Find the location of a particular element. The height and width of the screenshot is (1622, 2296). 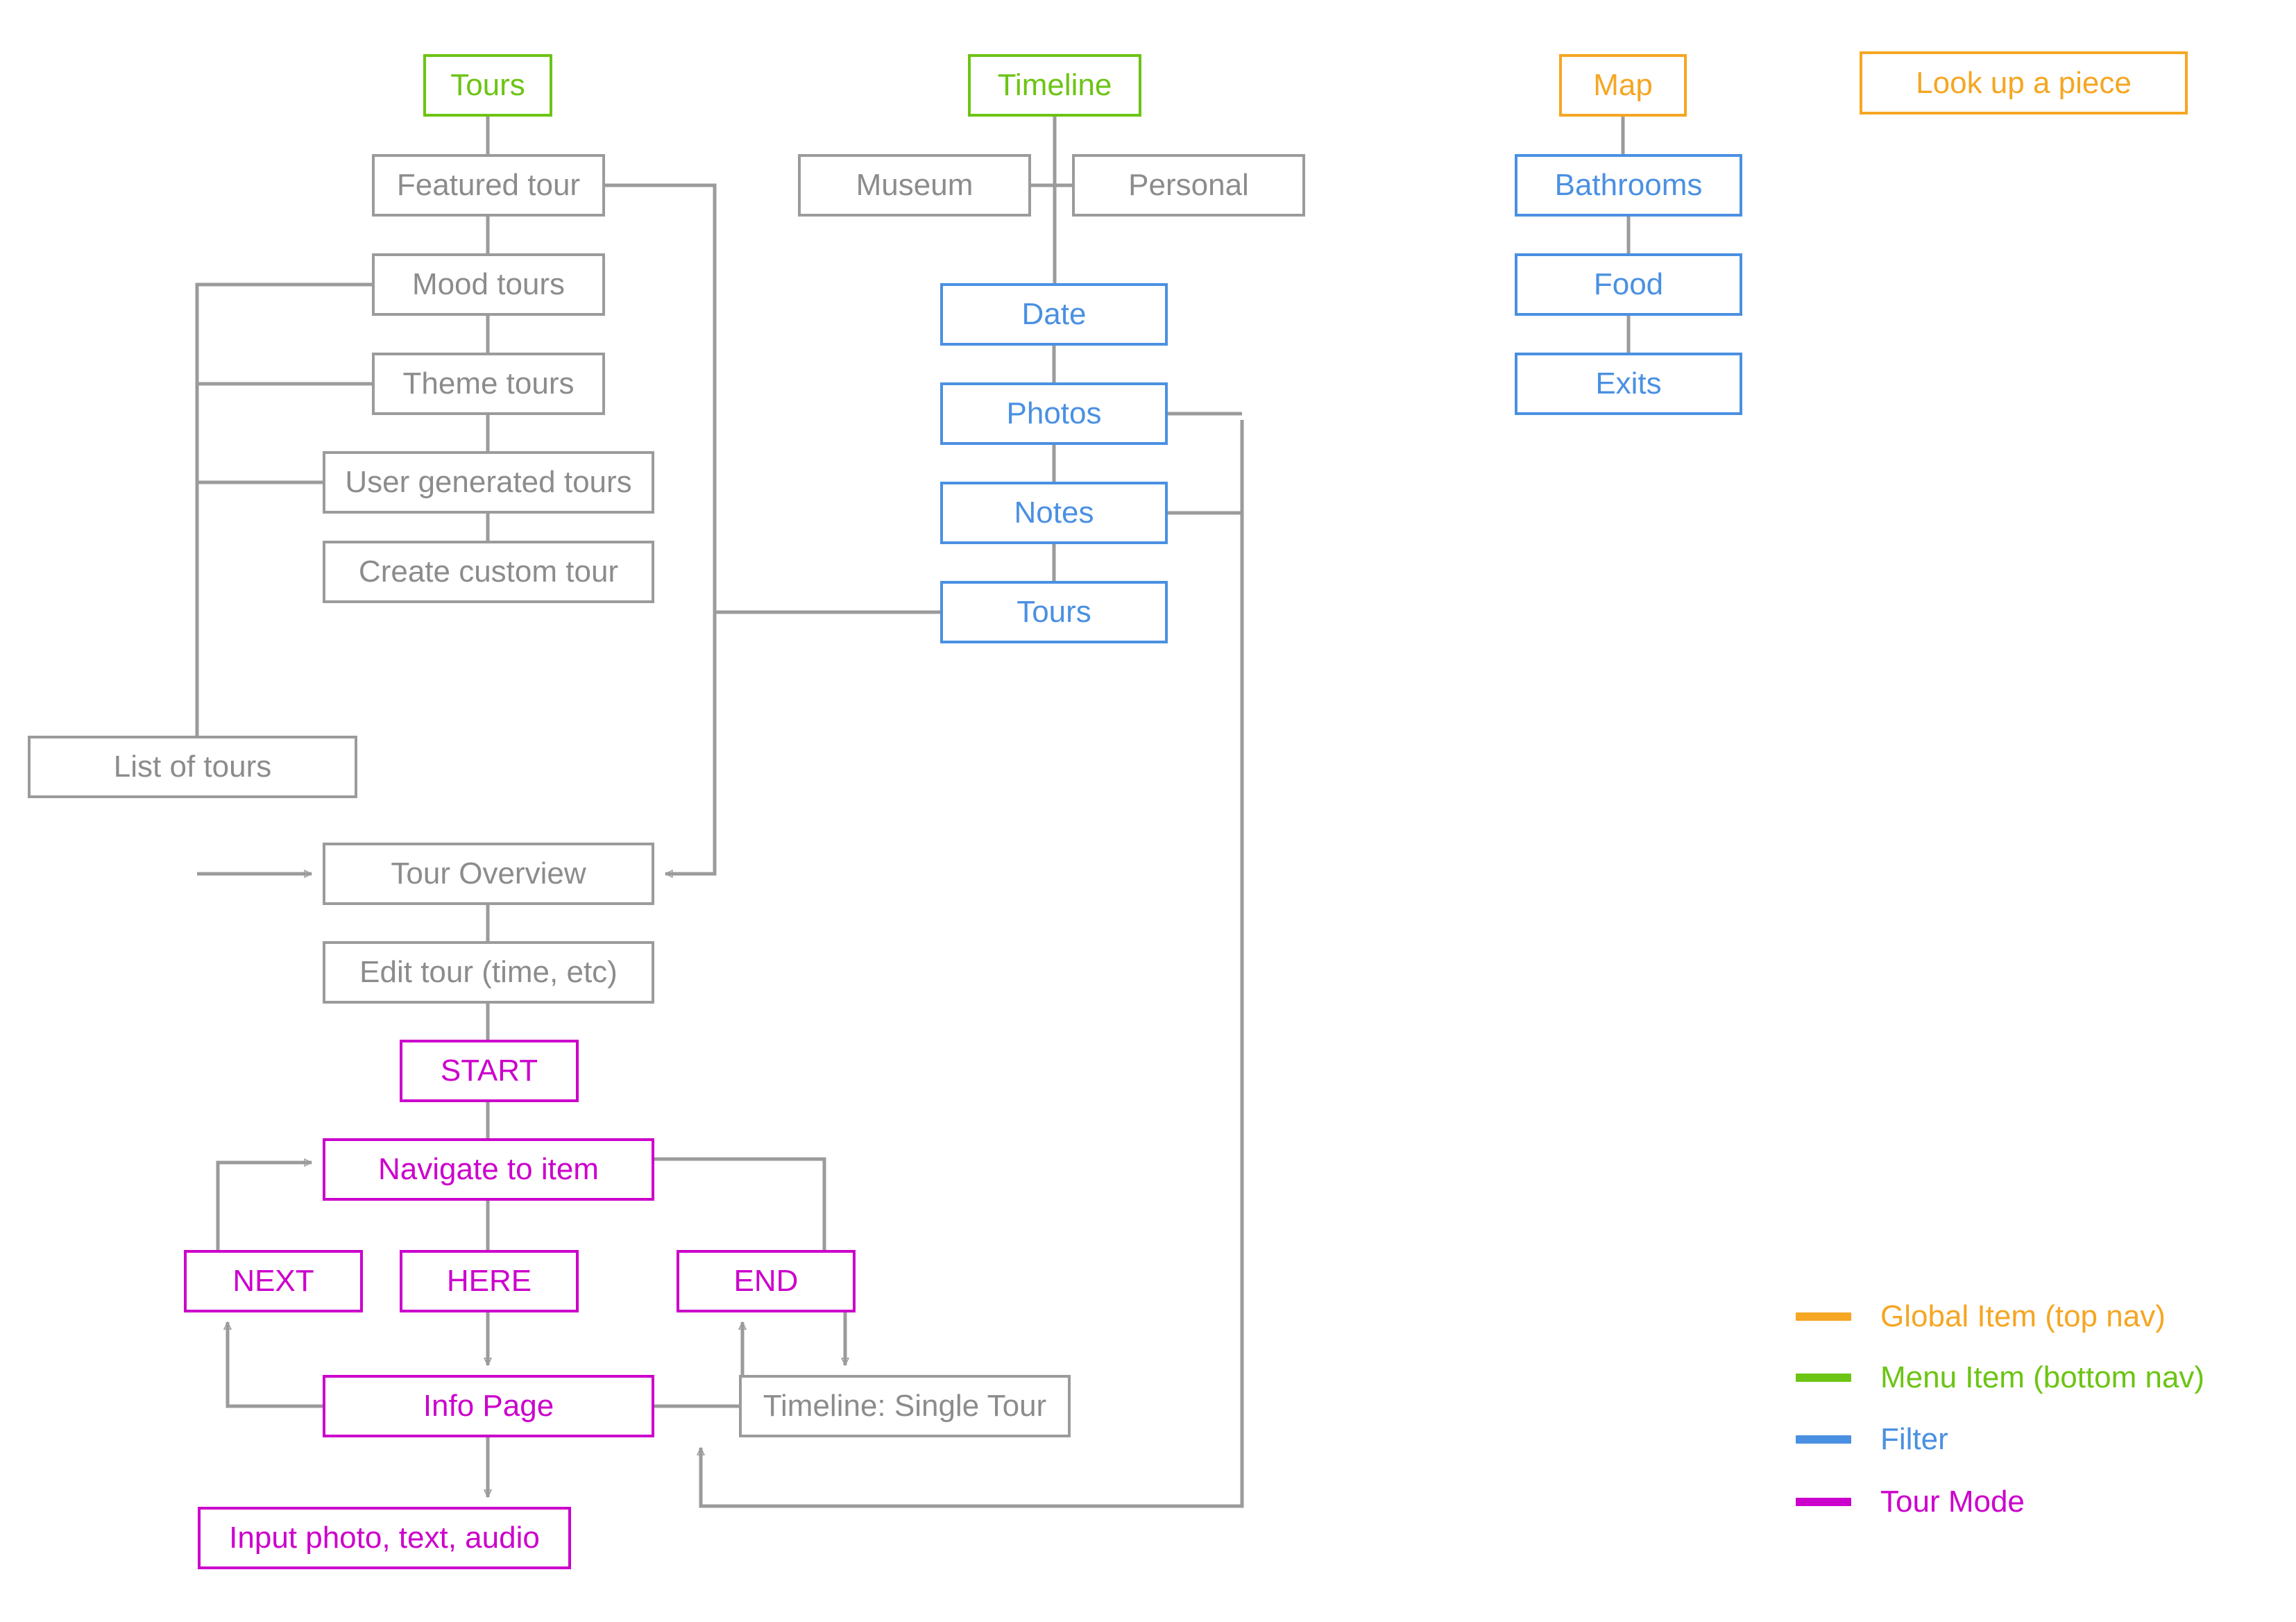

legend-label-global-item: Global Item (top nav) is located at coordinates (2023, 1316).